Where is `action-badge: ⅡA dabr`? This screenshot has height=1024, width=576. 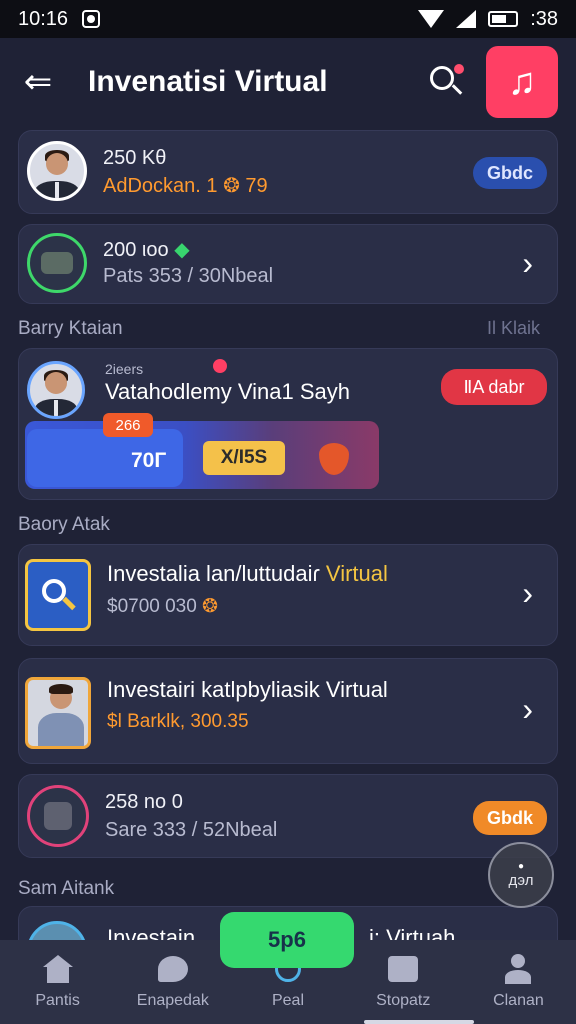
action-badge: ⅡA dabr is located at coordinates (494, 387).